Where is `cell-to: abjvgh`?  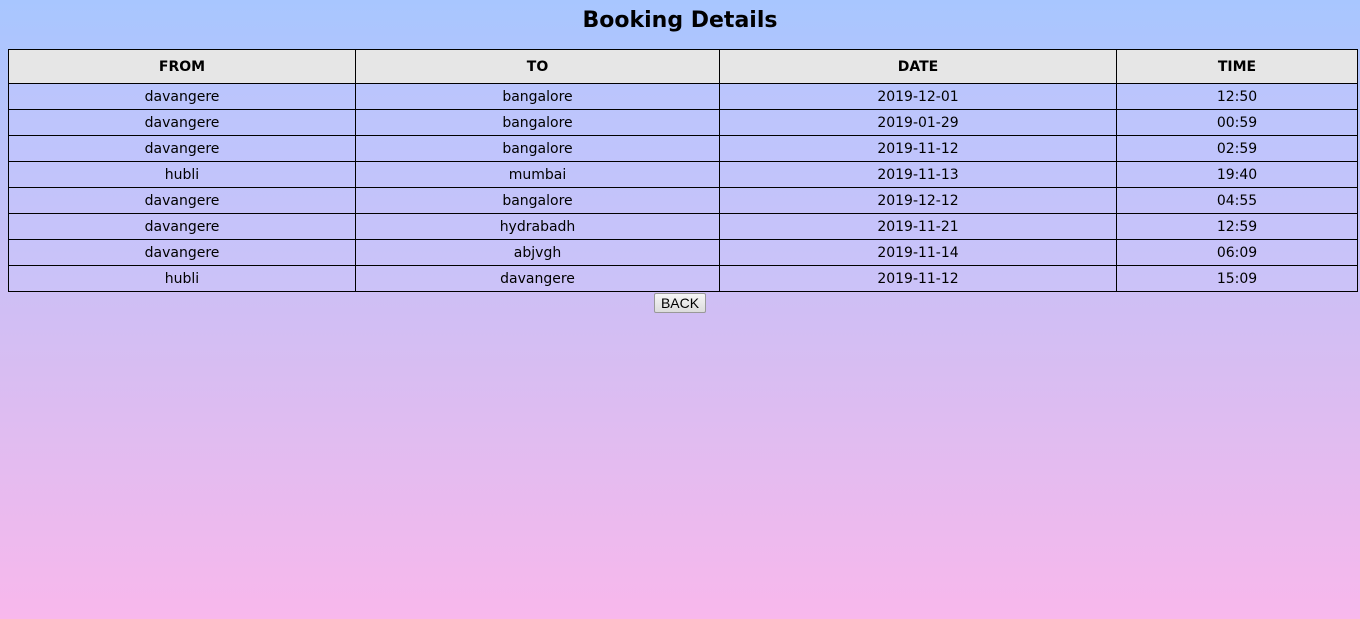 cell-to: abjvgh is located at coordinates (537, 252).